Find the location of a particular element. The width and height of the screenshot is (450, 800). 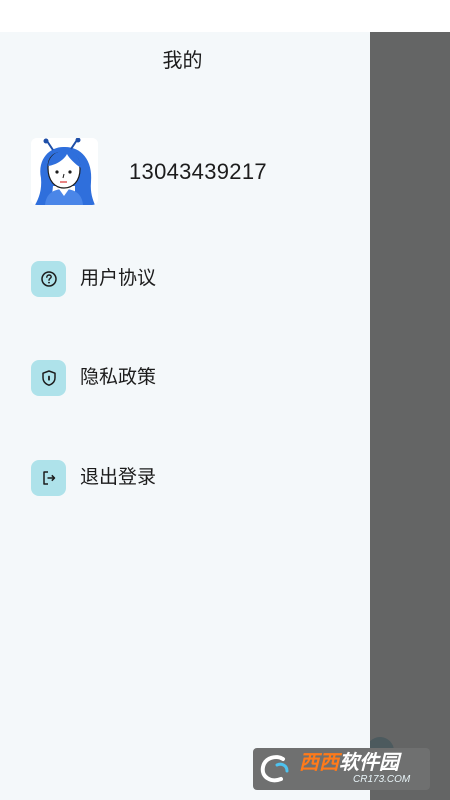

avatar is located at coordinates (64, 171).